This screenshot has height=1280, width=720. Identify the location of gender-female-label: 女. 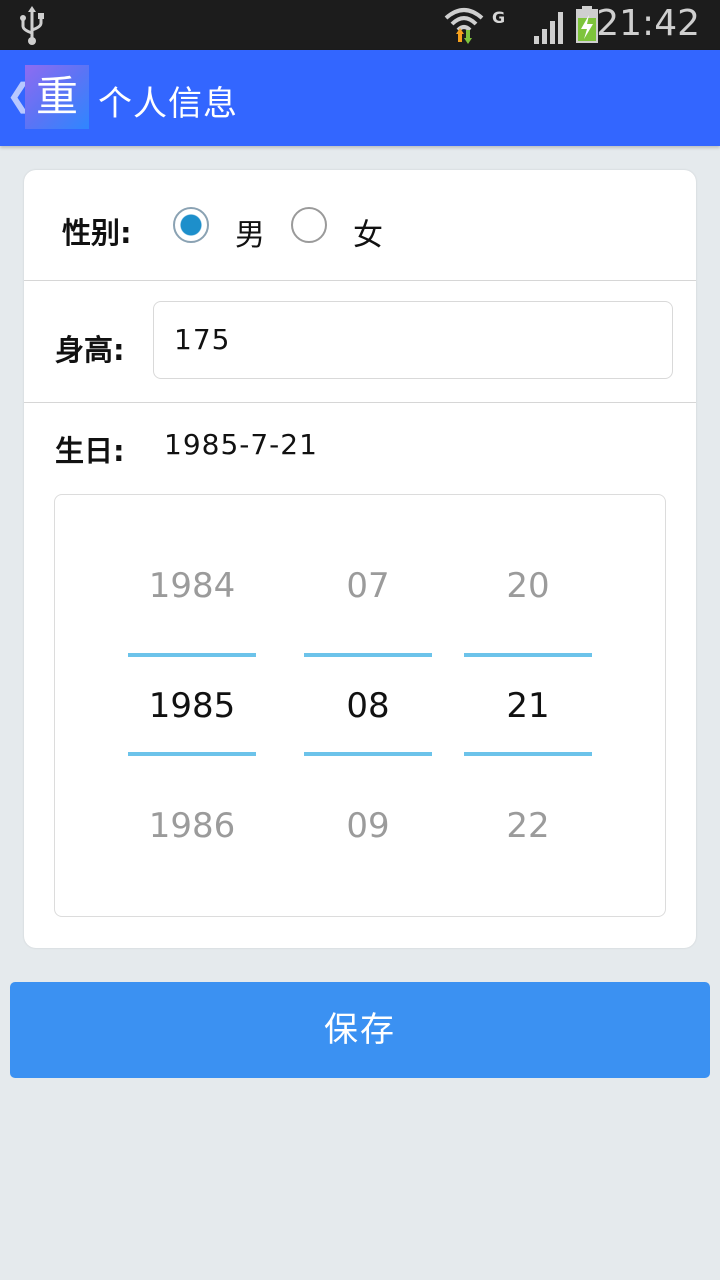
(368, 232).